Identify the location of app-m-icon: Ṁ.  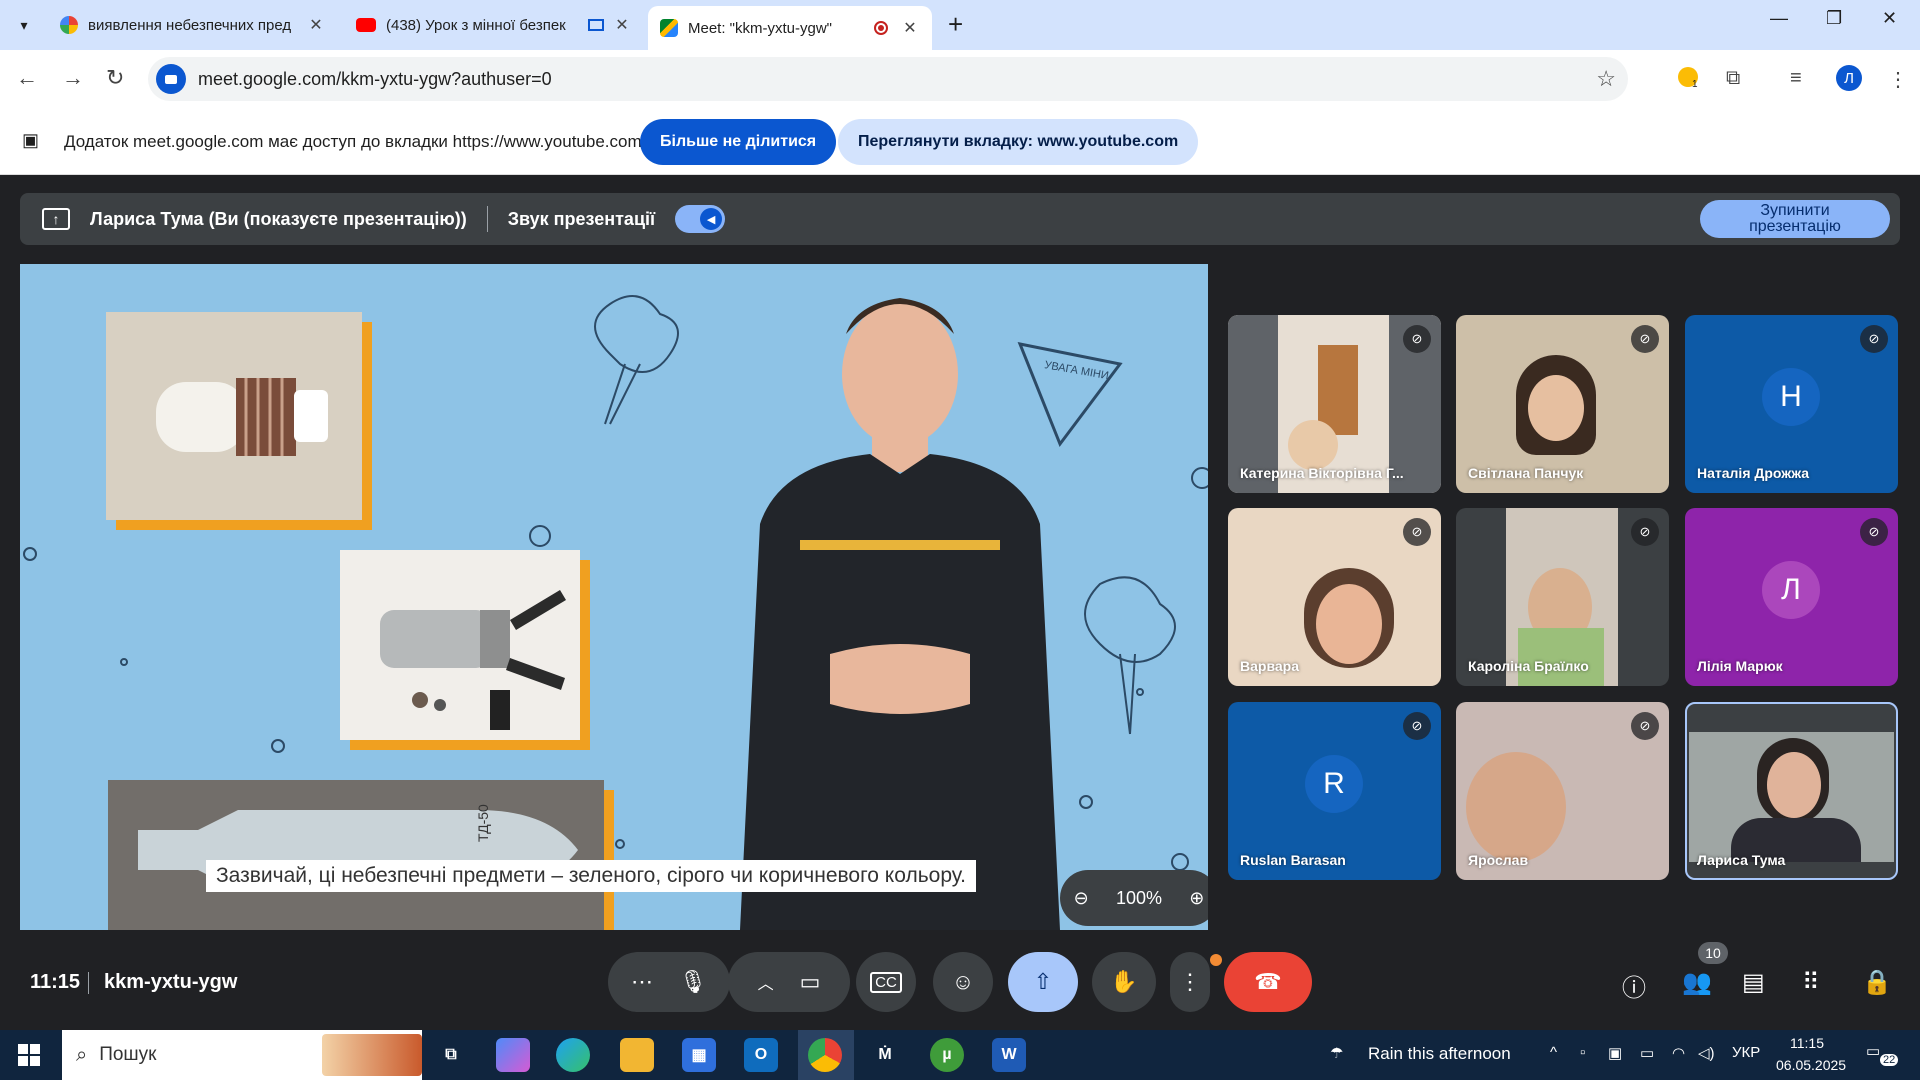
(885, 1055).